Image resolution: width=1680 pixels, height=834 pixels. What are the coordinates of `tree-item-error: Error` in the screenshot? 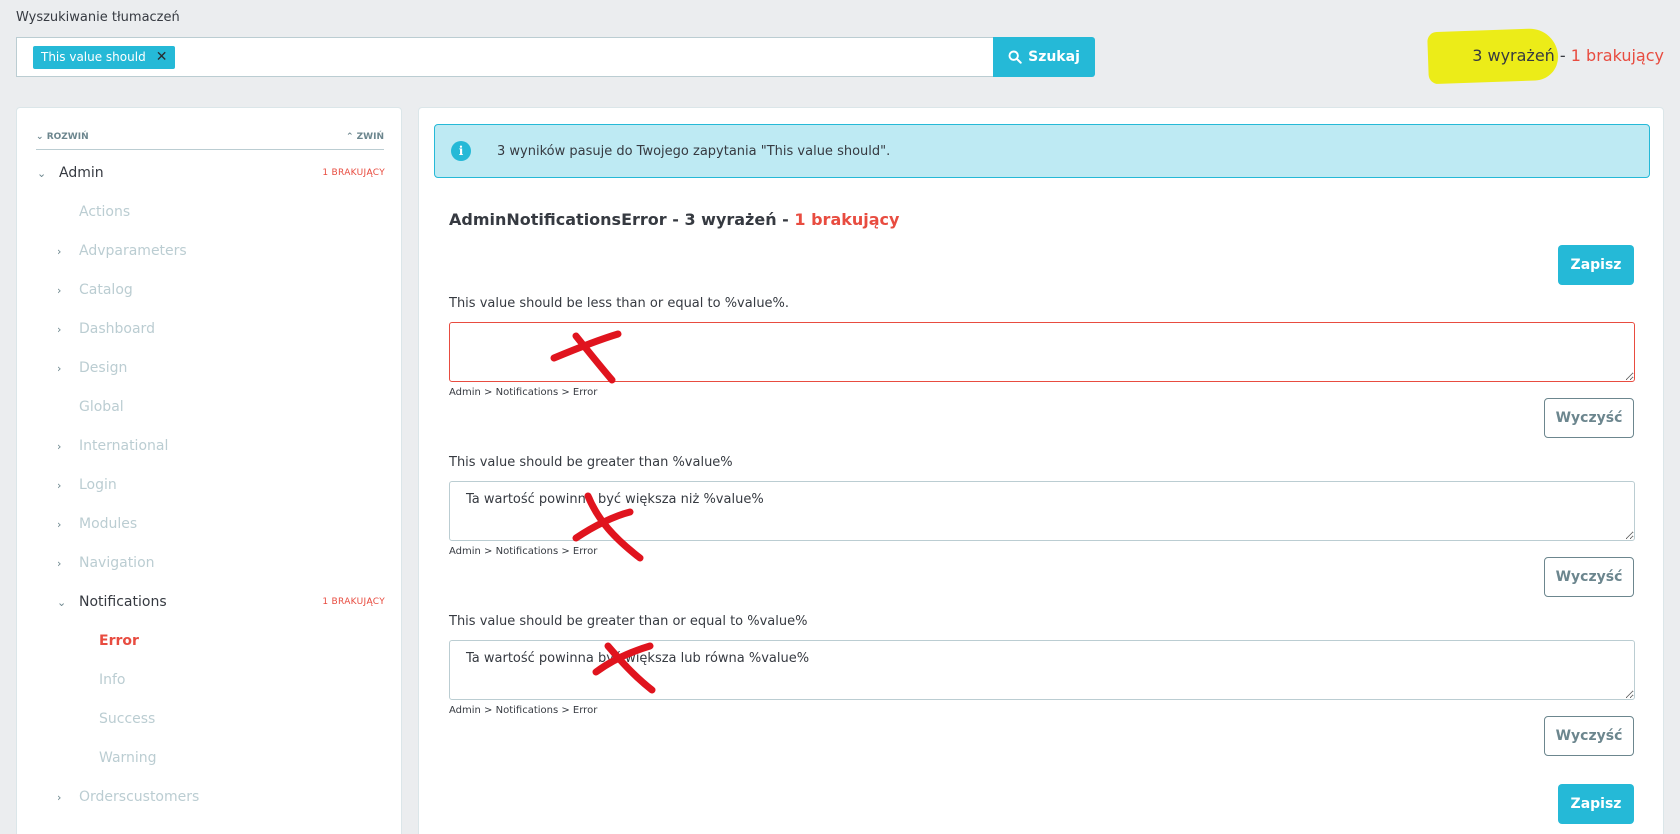 It's located at (119, 641).